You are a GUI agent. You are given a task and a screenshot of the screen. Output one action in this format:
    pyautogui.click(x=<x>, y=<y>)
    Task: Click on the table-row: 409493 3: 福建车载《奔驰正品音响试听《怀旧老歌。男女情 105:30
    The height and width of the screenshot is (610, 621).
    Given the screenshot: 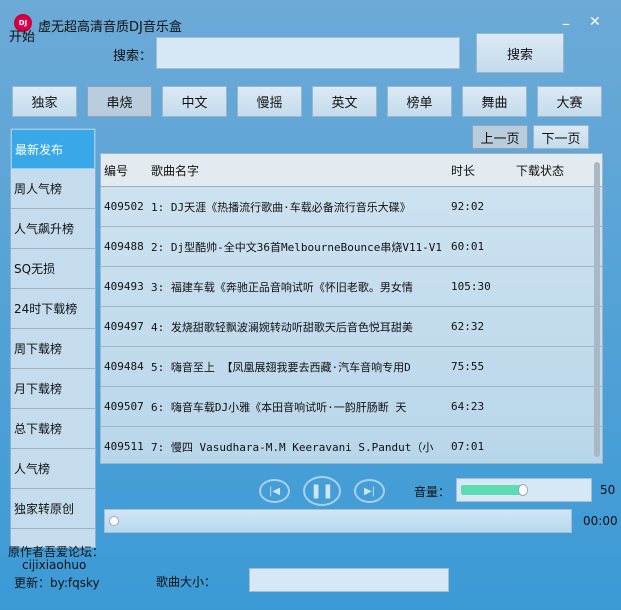 What is the action you would take?
    pyautogui.click(x=351, y=287)
    